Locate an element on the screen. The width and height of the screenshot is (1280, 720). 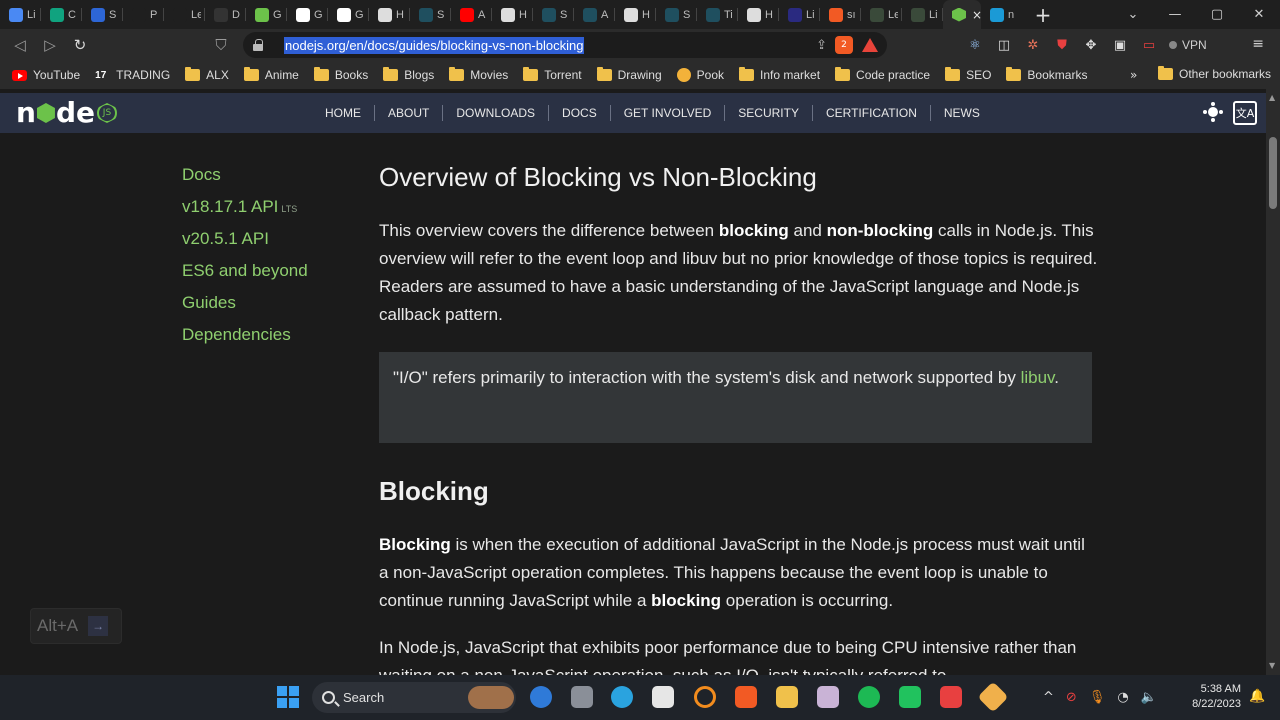
sidebar-item-docs: Docs is located at coordinates (267, 181).